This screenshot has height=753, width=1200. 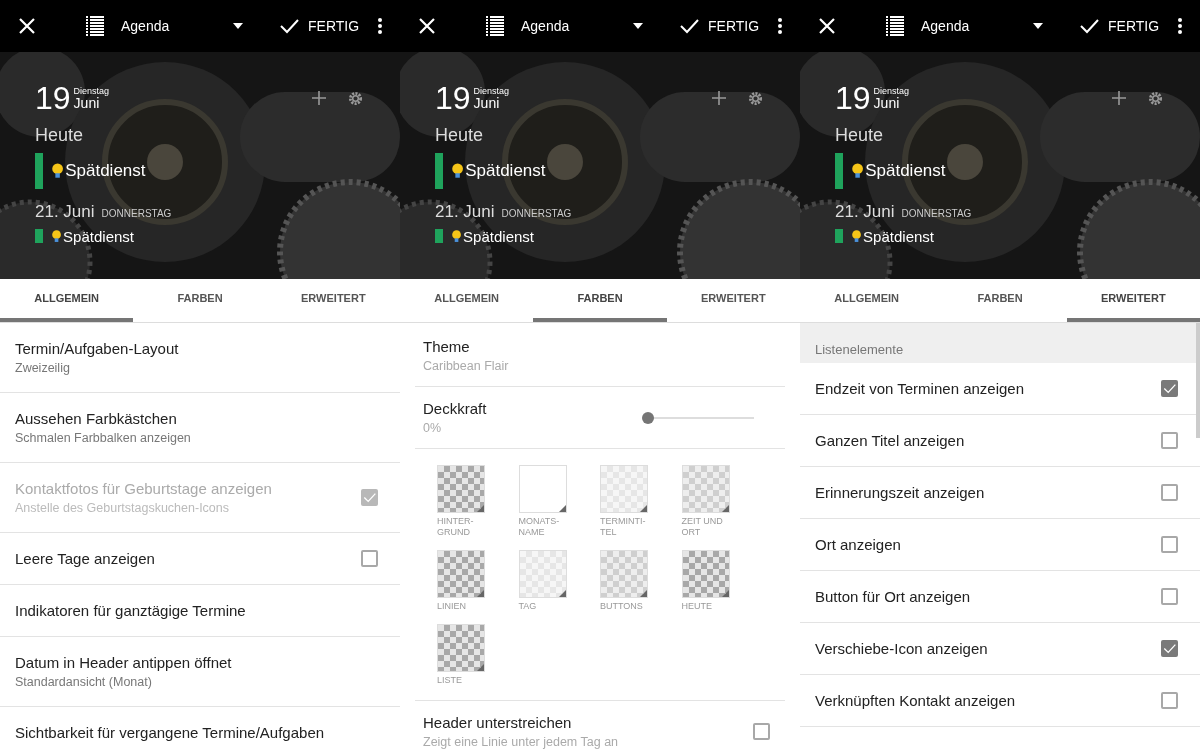 I want to click on slider-thumb, so click(x=648, y=417).